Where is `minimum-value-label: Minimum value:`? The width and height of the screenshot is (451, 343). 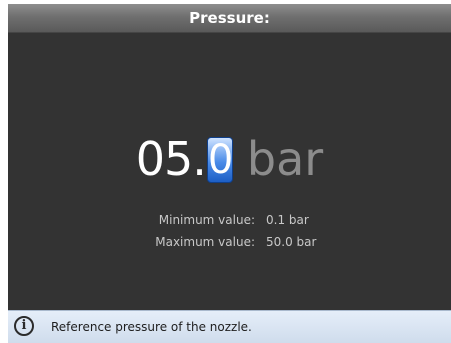 minimum-value-label: Minimum value: is located at coordinates (206, 220).